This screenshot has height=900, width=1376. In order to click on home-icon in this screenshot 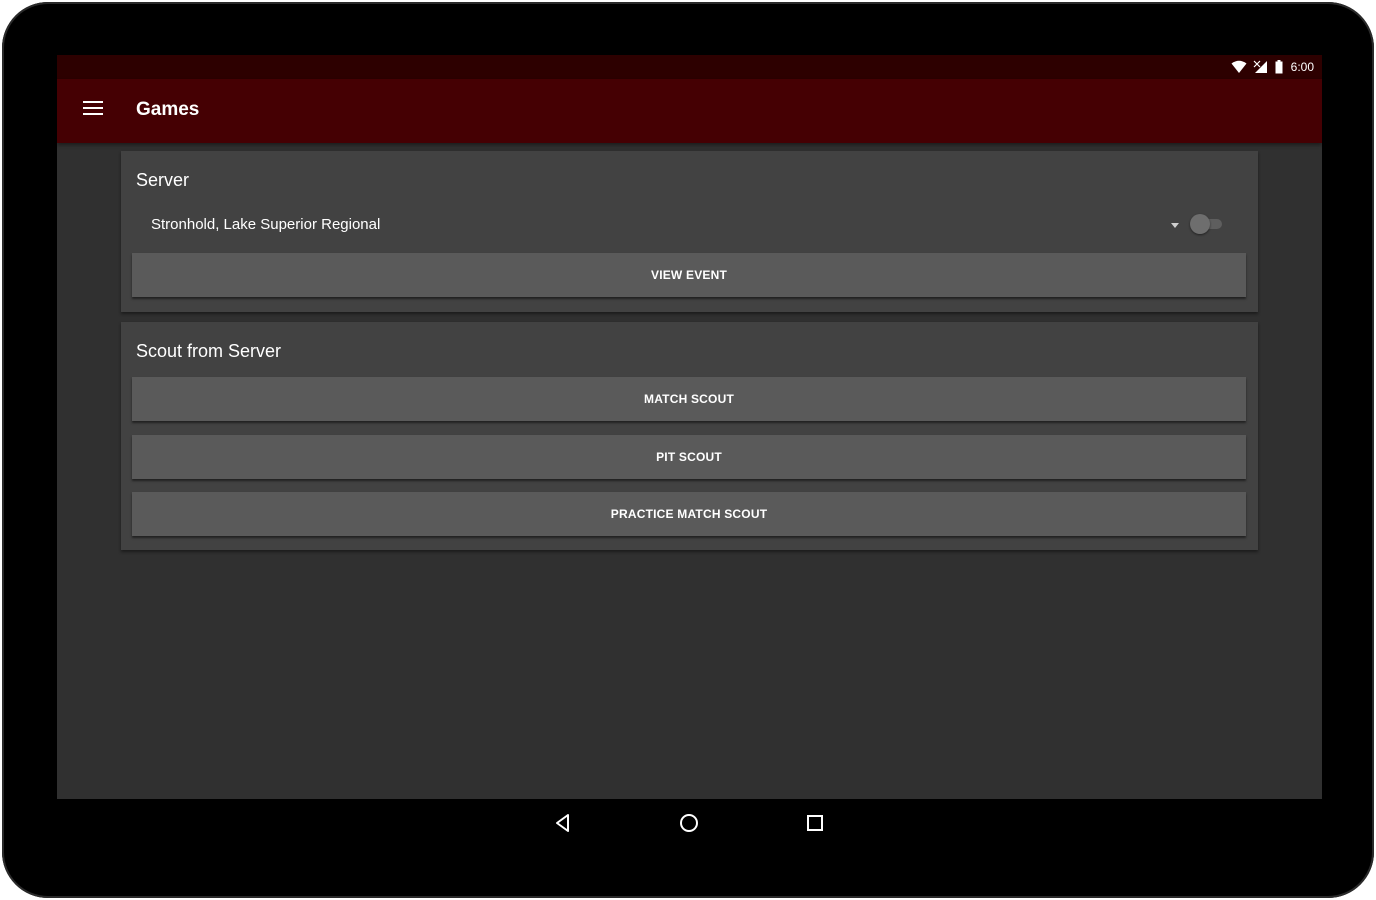, I will do `click(689, 823)`.